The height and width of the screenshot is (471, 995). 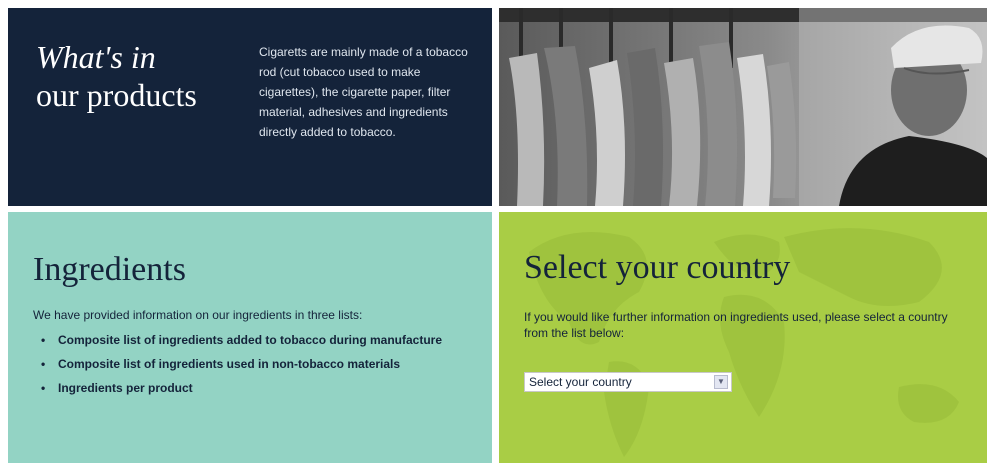 What do you see at coordinates (253, 388) in the screenshot?
I see `ingredients-list-item-per-product: Ingredients per product` at bounding box center [253, 388].